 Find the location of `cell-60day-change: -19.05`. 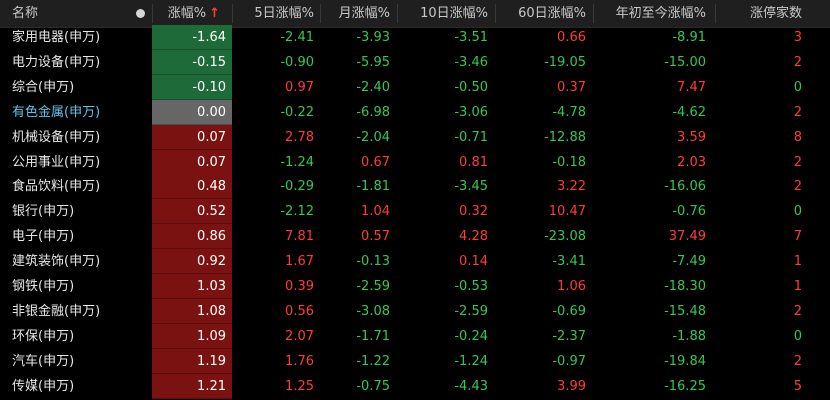

cell-60day-change: -19.05 is located at coordinates (565, 62).